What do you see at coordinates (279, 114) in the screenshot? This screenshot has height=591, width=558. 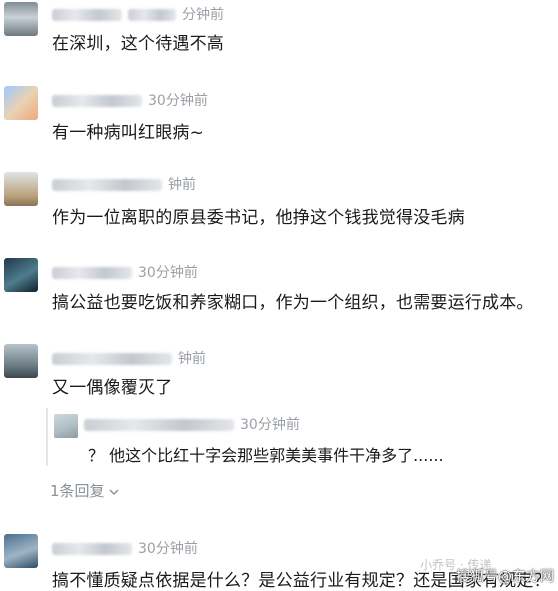 I see `comment-item: 30分钟前 有一种病叫红眼病~` at bounding box center [279, 114].